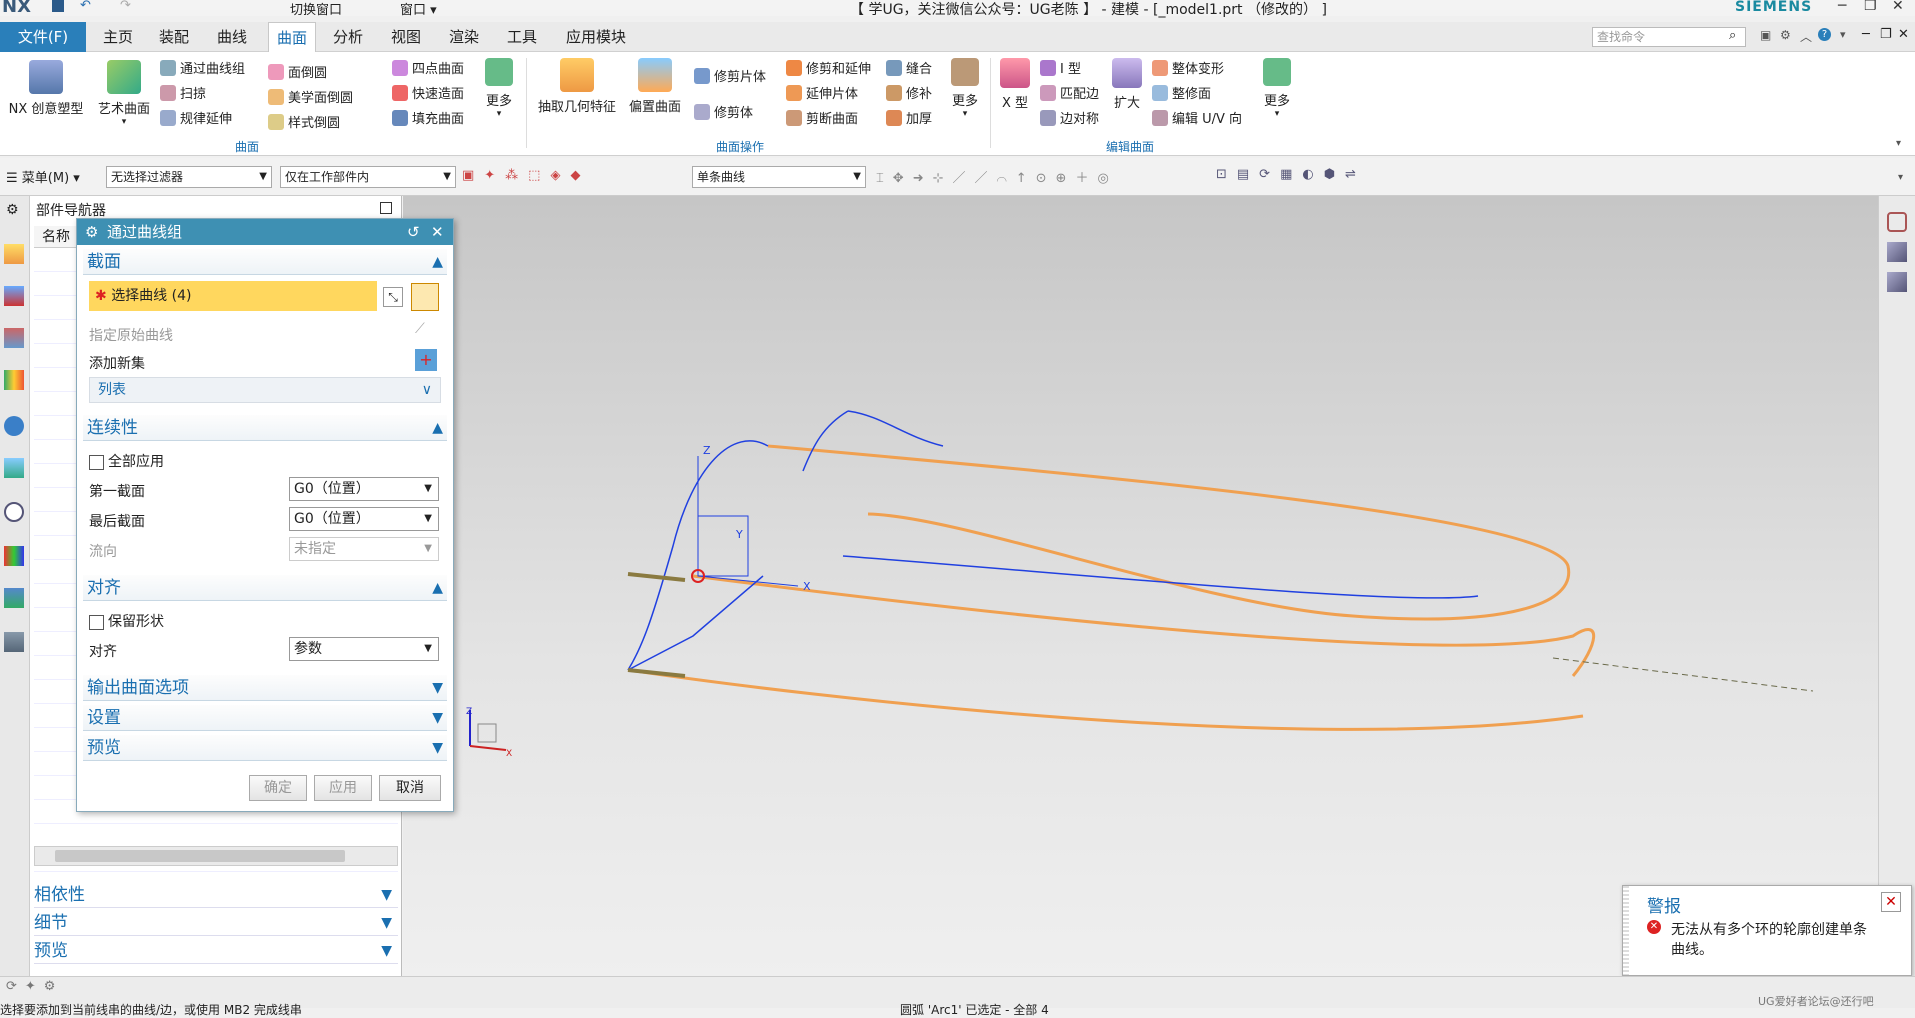 The image size is (1915, 1018). Describe the element at coordinates (292, 37) in the screenshot. I see `tab-surface: 曲面` at that location.